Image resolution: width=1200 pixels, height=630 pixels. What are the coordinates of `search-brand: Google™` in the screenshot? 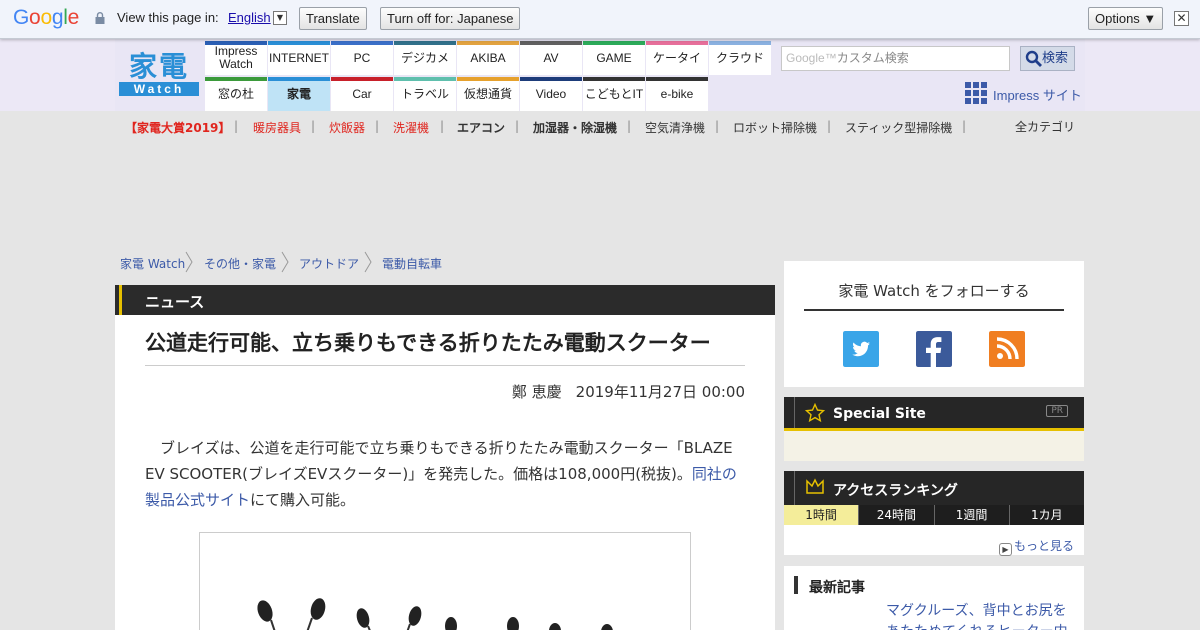 It's located at (811, 58).